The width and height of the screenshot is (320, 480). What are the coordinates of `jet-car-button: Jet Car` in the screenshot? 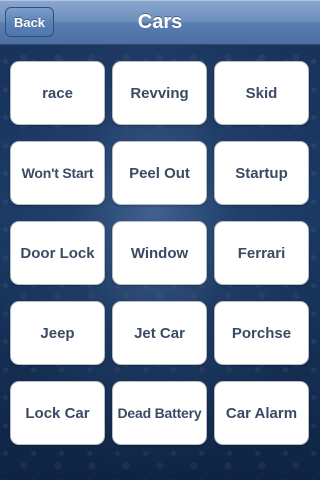 It's located at (159, 333).